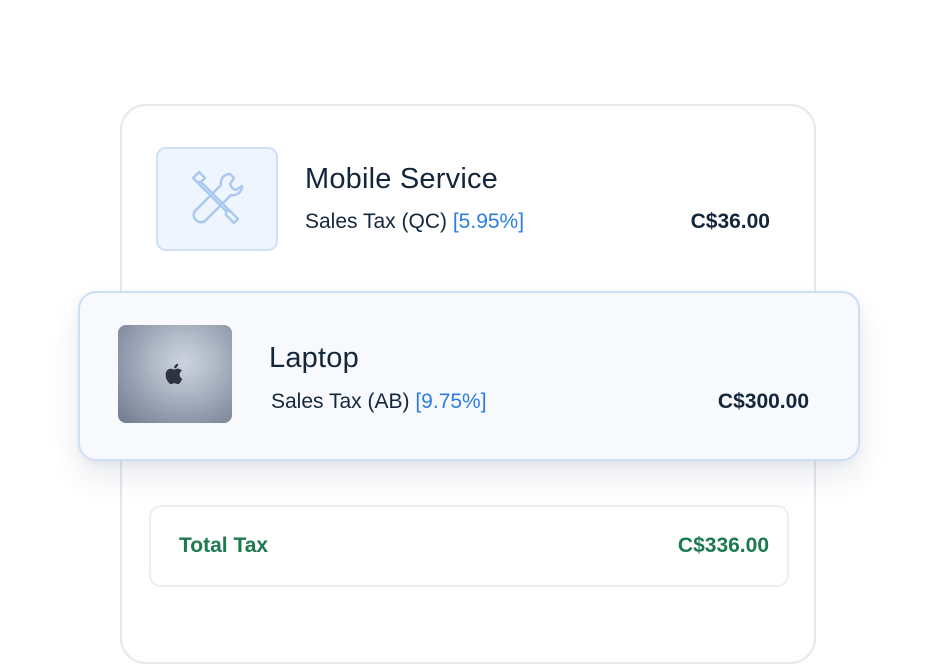 This screenshot has height=664, width=938. What do you see at coordinates (224, 545) in the screenshot?
I see `total-tax-label: Total Tax` at bounding box center [224, 545].